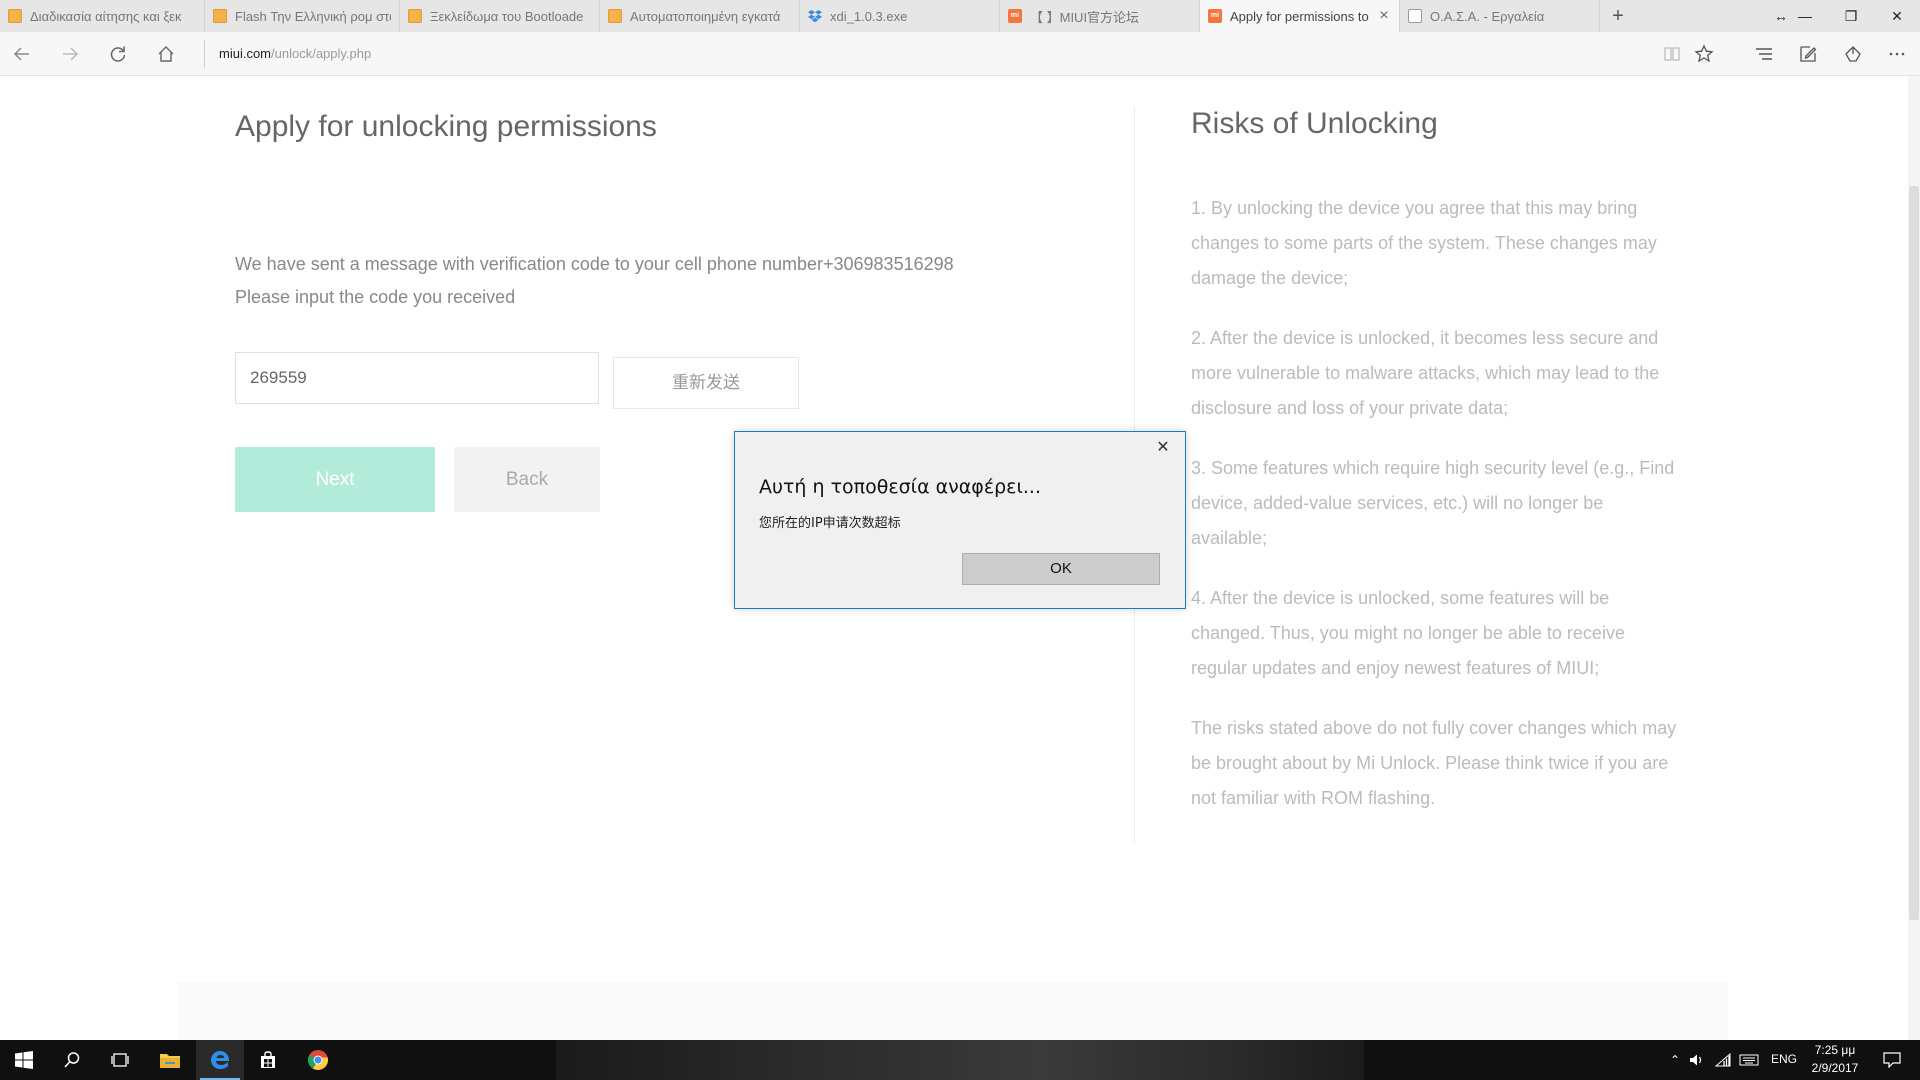 This screenshot has width=1920, height=1080. Describe the element at coordinates (1835, 1050) in the screenshot. I see `clock-time: 7:25 μμ` at that location.